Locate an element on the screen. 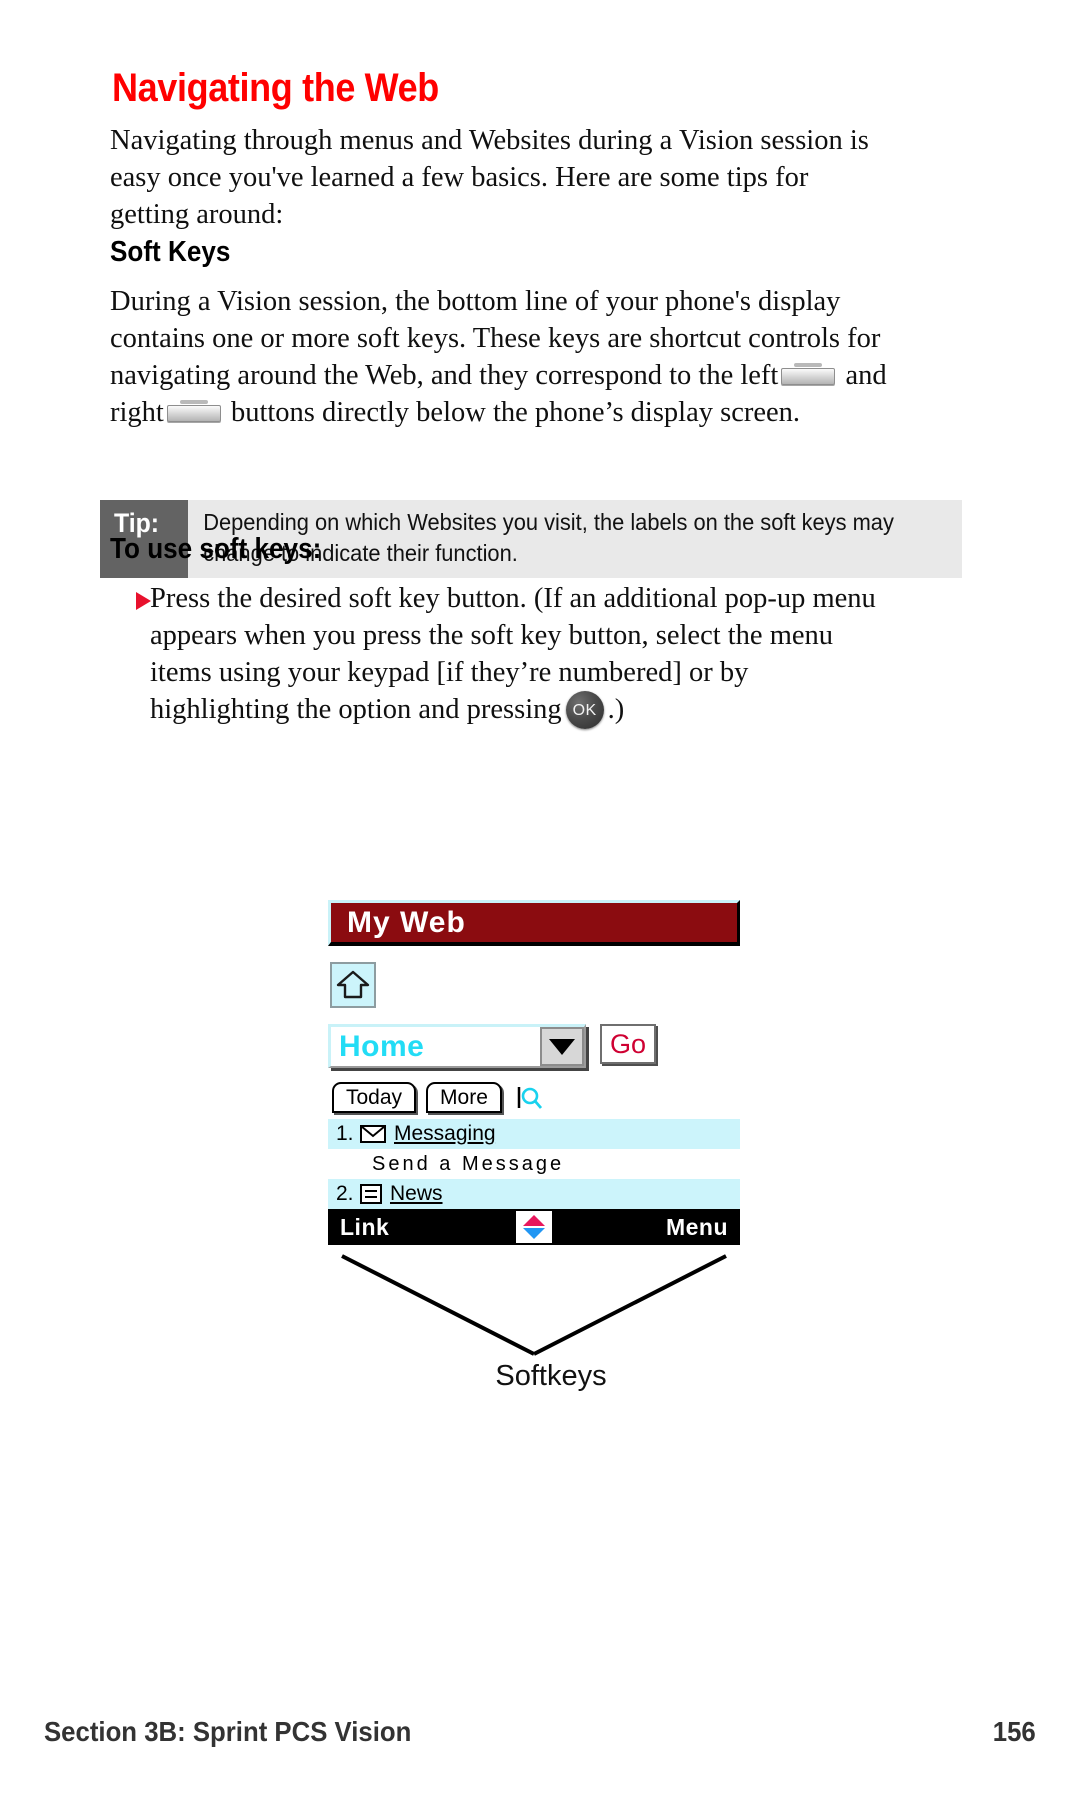  left-softkey-label: Link is located at coordinates (364, 1227).